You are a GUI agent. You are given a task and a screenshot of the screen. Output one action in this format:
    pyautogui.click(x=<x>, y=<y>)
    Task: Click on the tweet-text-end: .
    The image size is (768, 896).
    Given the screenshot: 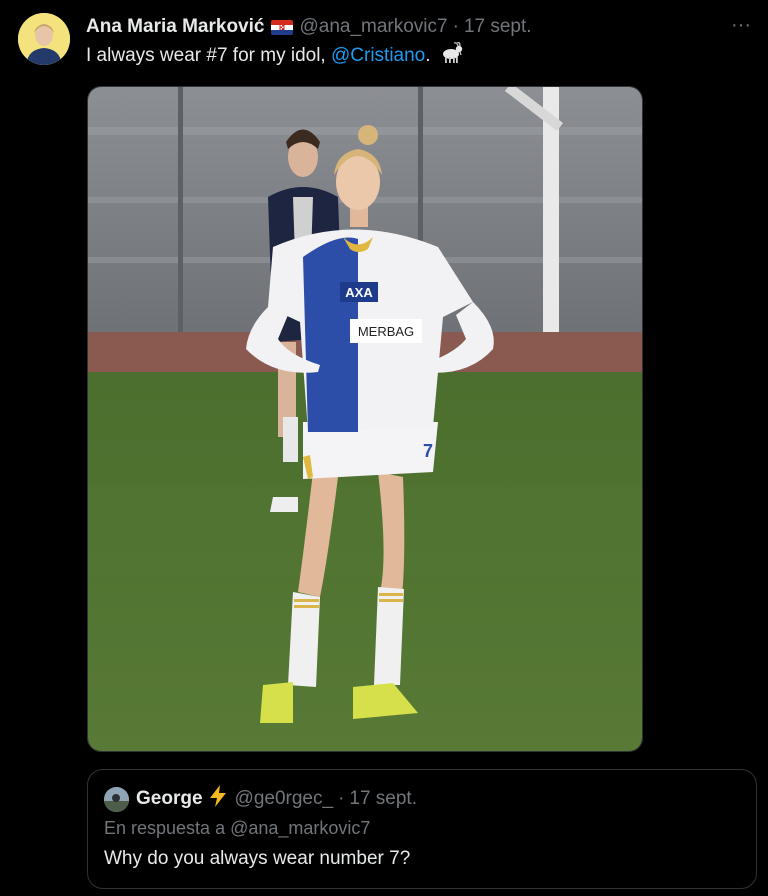 What is the action you would take?
    pyautogui.click(x=428, y=55)
    